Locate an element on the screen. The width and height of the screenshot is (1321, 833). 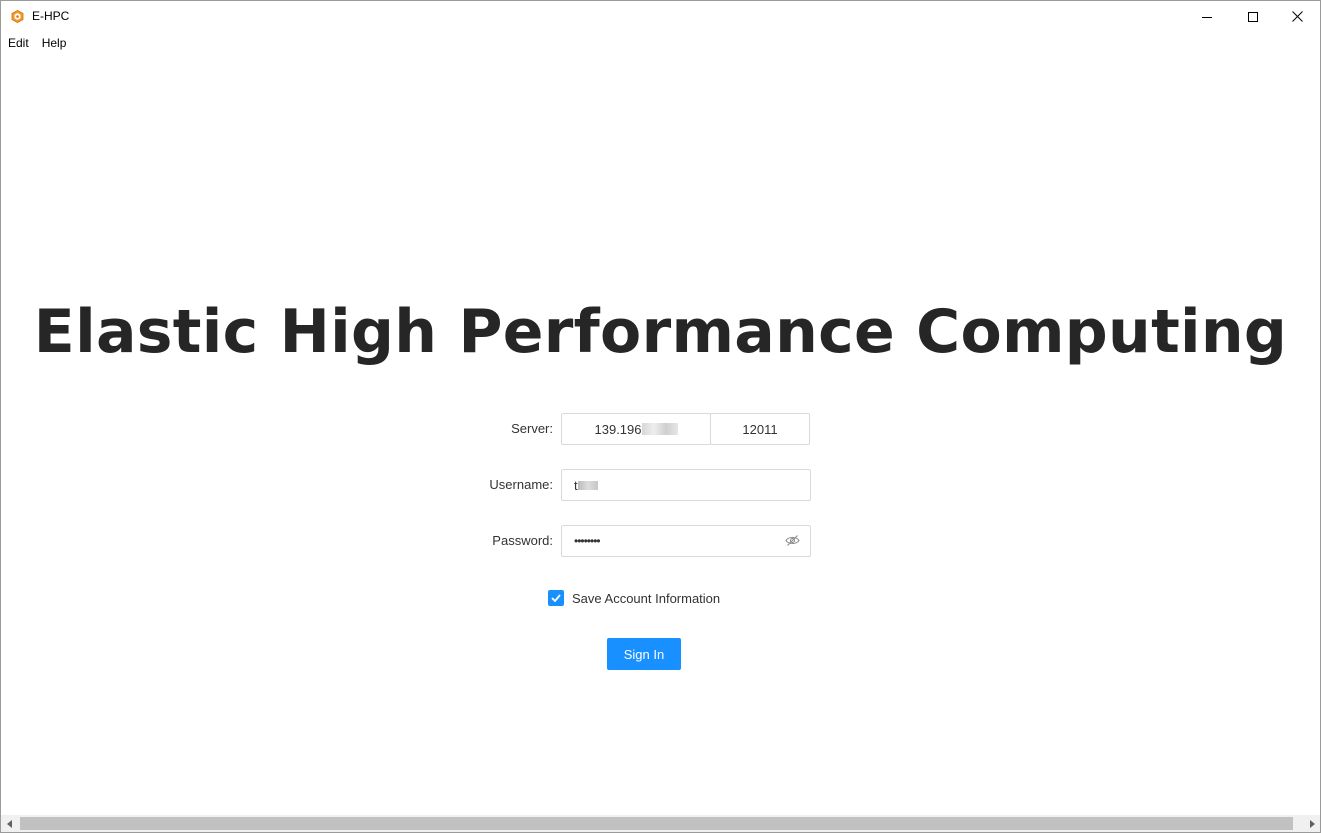
save-account-checkbox is located at coordinates (556, 598).